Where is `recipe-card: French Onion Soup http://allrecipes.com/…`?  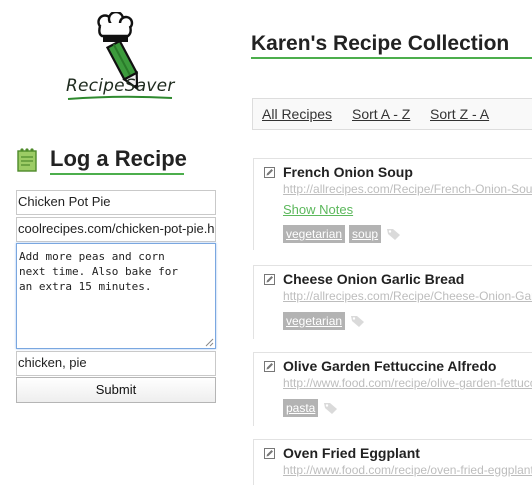 recipe-card: French Onion Soup http://allrecipes.com/… is located at coordinates (392, 204).